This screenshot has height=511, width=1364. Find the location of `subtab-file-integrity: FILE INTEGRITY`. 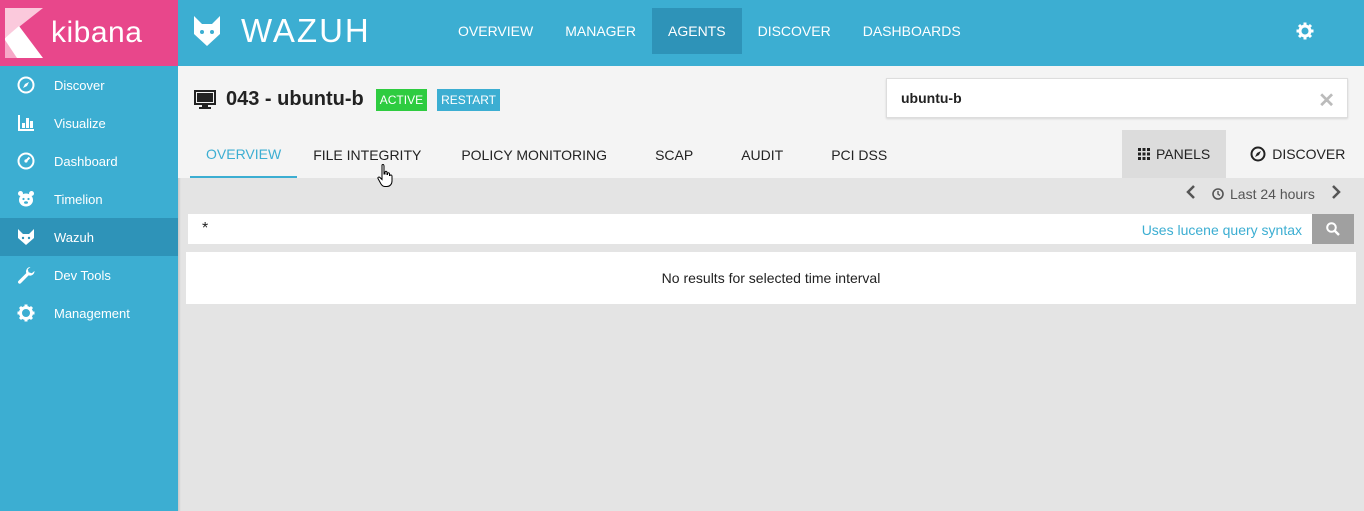

subtab-file-integrity: FILE INTEGRITY is located at coordinates (367, 155).